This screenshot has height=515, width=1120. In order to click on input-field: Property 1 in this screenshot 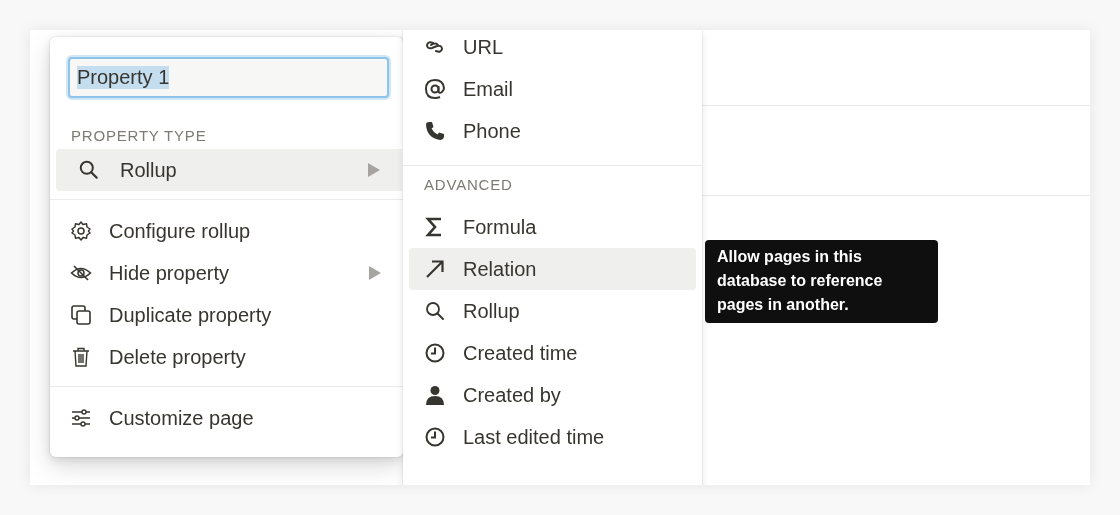, I will do `click(228, 77)`.